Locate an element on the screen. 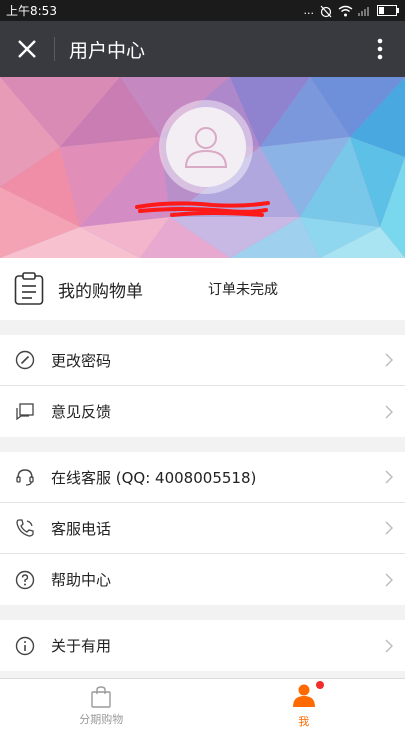  user-placeholder-icon is located at coordinates (206, 147).